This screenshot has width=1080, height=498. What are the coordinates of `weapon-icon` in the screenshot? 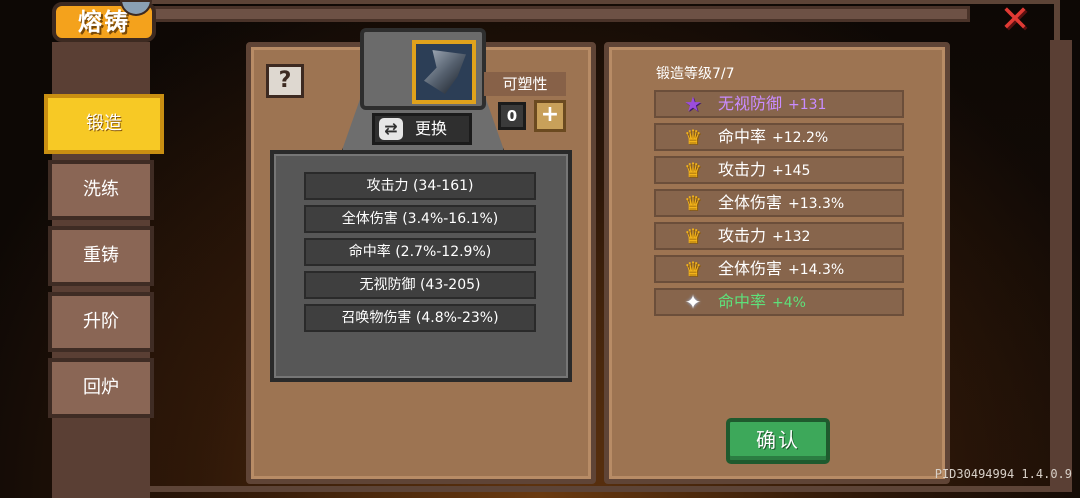 It's located at (444, 72).